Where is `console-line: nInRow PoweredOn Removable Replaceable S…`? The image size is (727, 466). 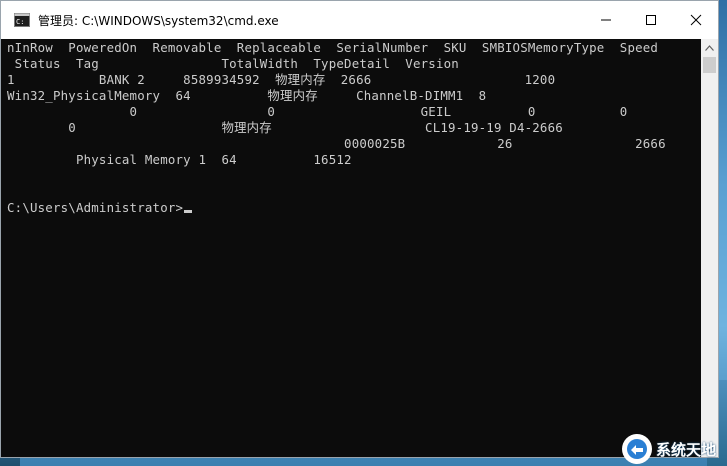
console-line: nInRow PoweredOn Removable Replaceable S… is located at coordinates (333, 47).